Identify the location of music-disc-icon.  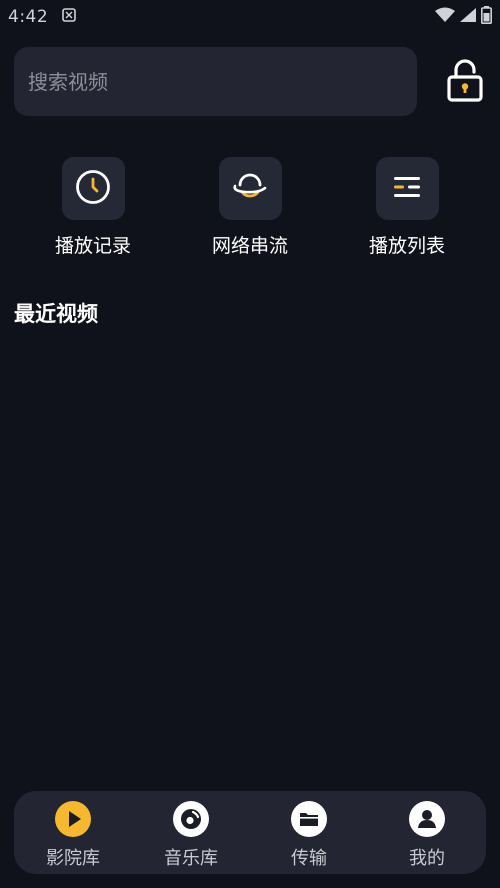
(191, 819).